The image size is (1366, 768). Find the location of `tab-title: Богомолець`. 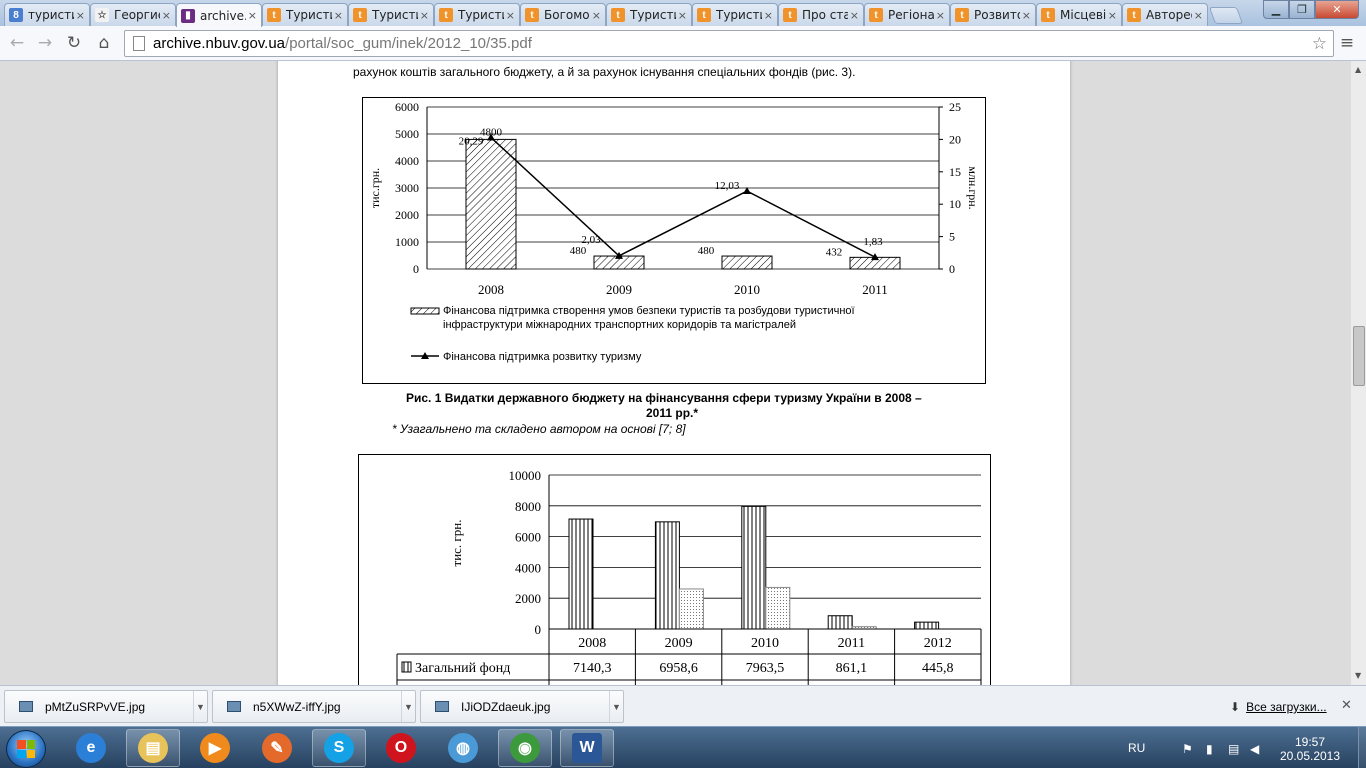

tab-title: Богомолець is located at coordinates (567, 15).